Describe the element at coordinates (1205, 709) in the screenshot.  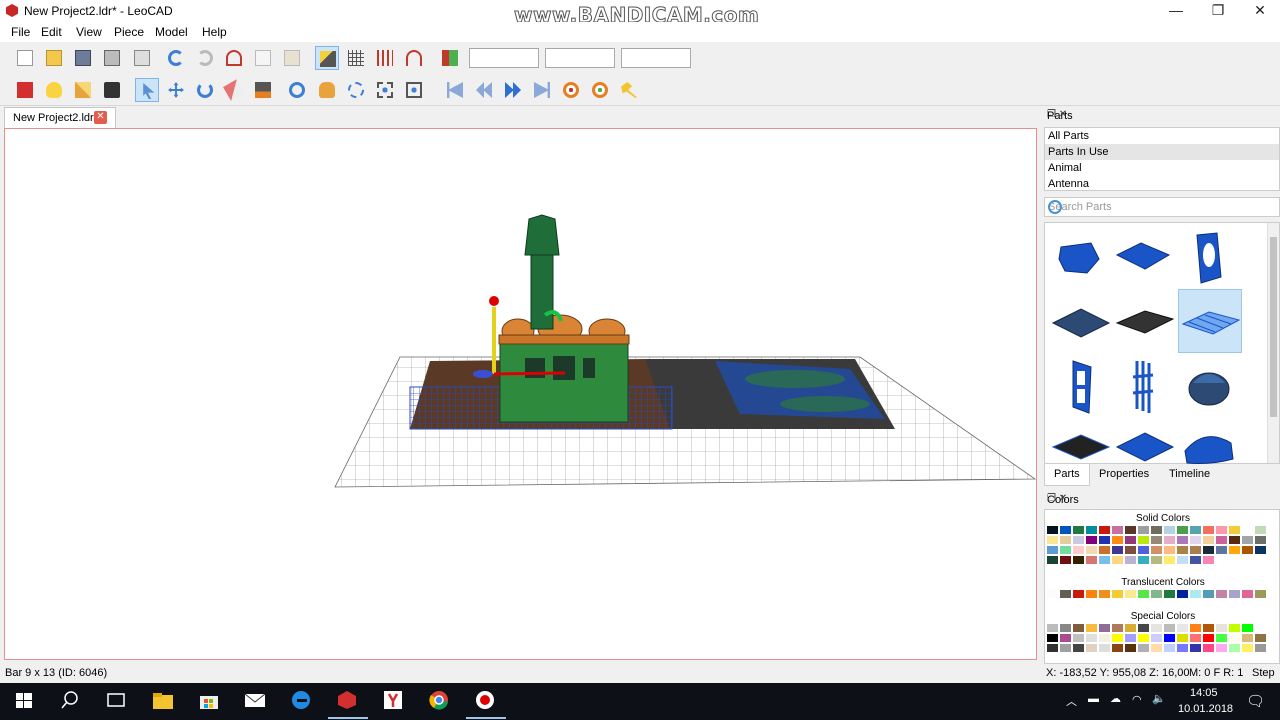
I see `clock-date: 10.01.2018` at that location.